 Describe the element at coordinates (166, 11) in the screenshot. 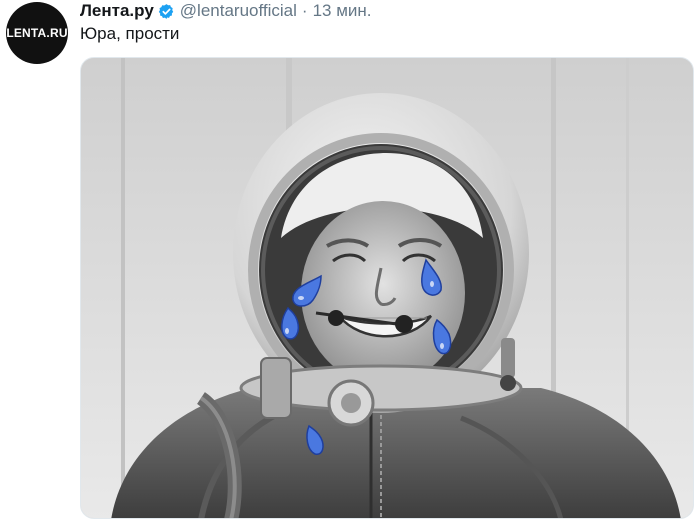

I see `verified-badge-icon` at that location.